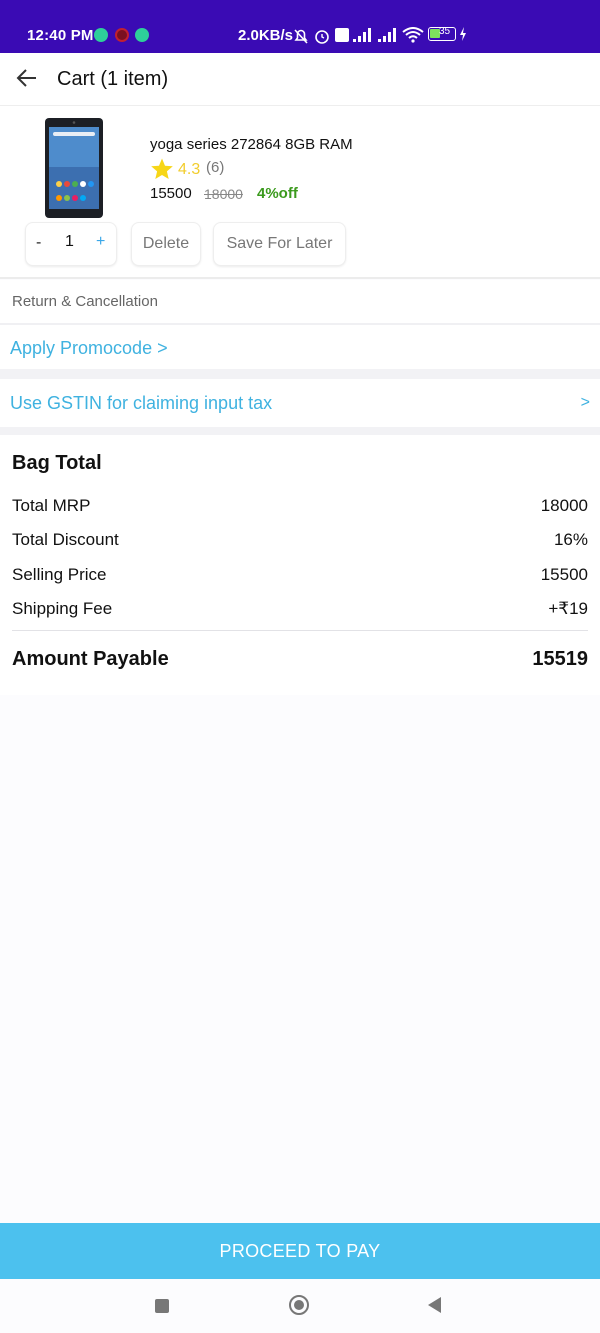 The image size is (600, 1333). Describe the element at coordinates (301, 36) in the screenshot. I see `mute-bell-icon` at that location.